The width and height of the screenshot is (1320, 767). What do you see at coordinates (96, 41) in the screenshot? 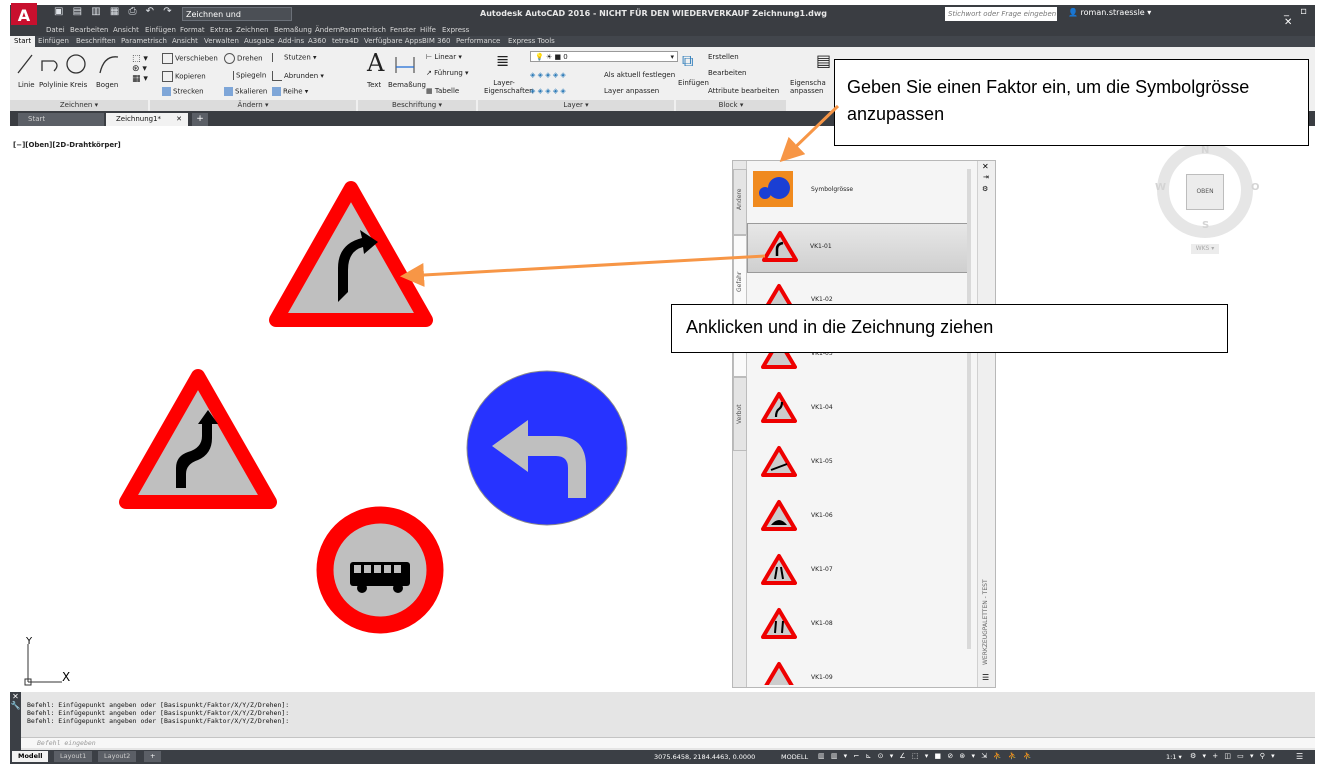
I see `tab-beschriften: Beschriften` at bounding box center [96, 41].